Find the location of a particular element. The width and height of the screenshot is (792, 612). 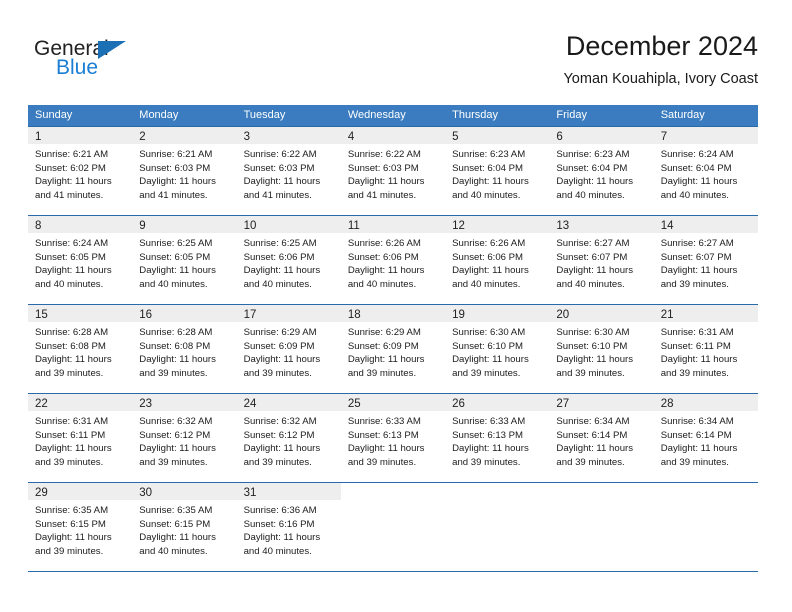

day-number-band: 23 is located at coordinates (184, 402).